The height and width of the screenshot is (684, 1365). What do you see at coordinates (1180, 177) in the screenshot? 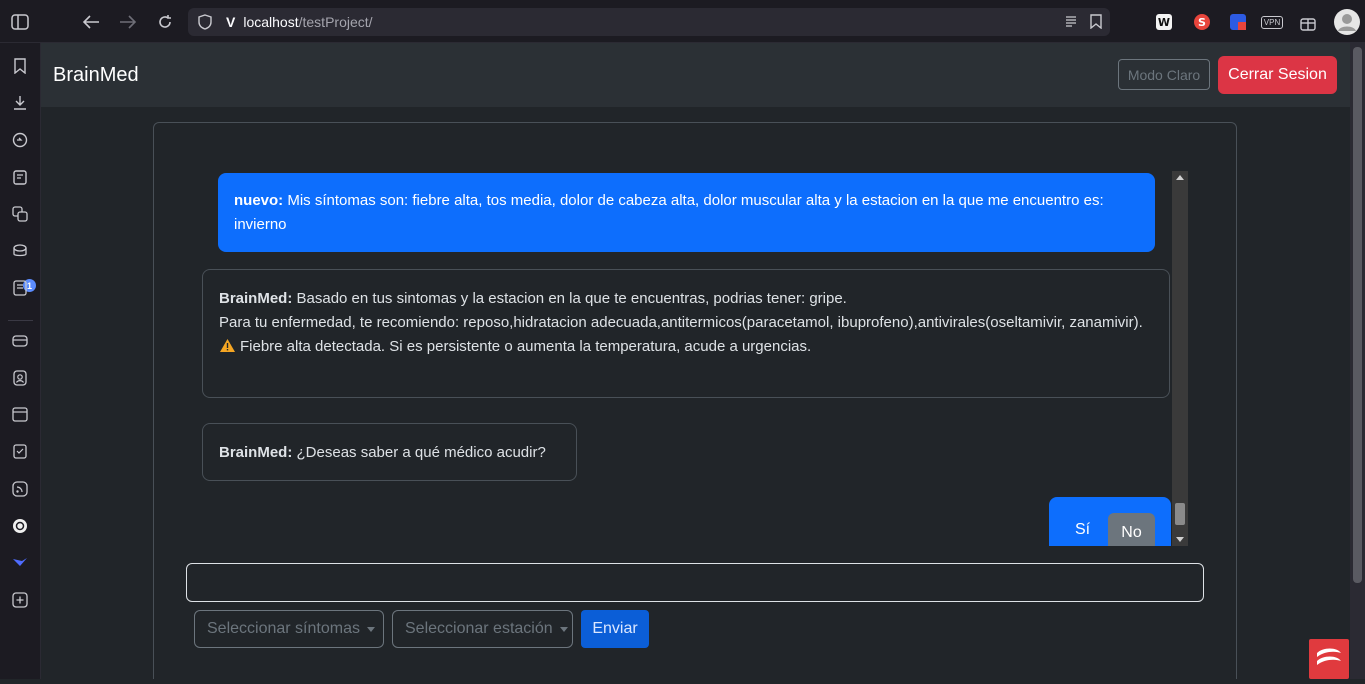
I see `scroll-up-icon` at bounding box center [1180, 177].